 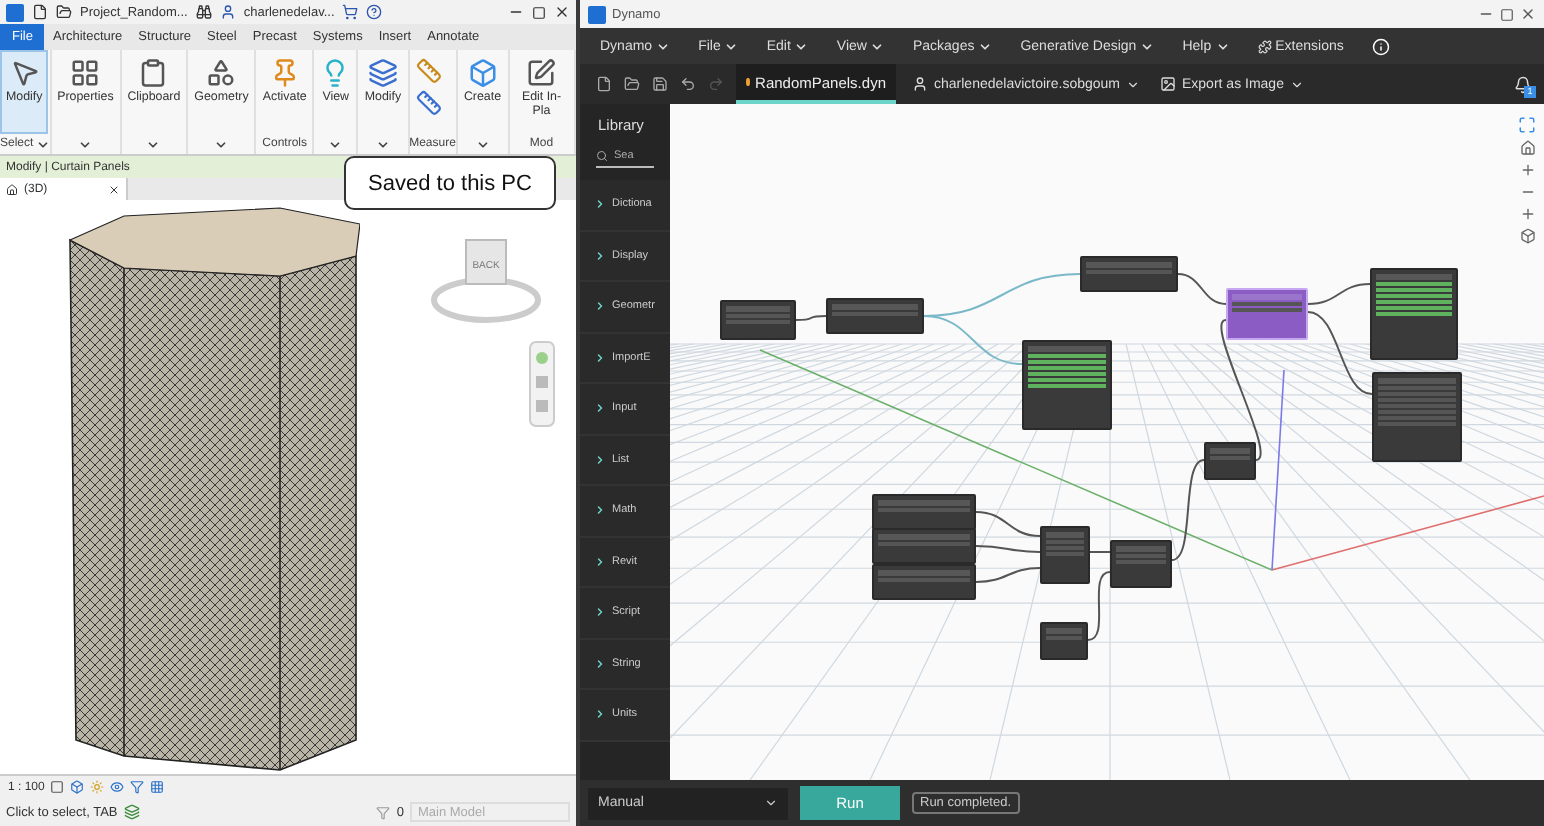 What do you see at coordinates (284, 73) in the screenshot?
I see `activate-icon` at bounding box center [284, 73].